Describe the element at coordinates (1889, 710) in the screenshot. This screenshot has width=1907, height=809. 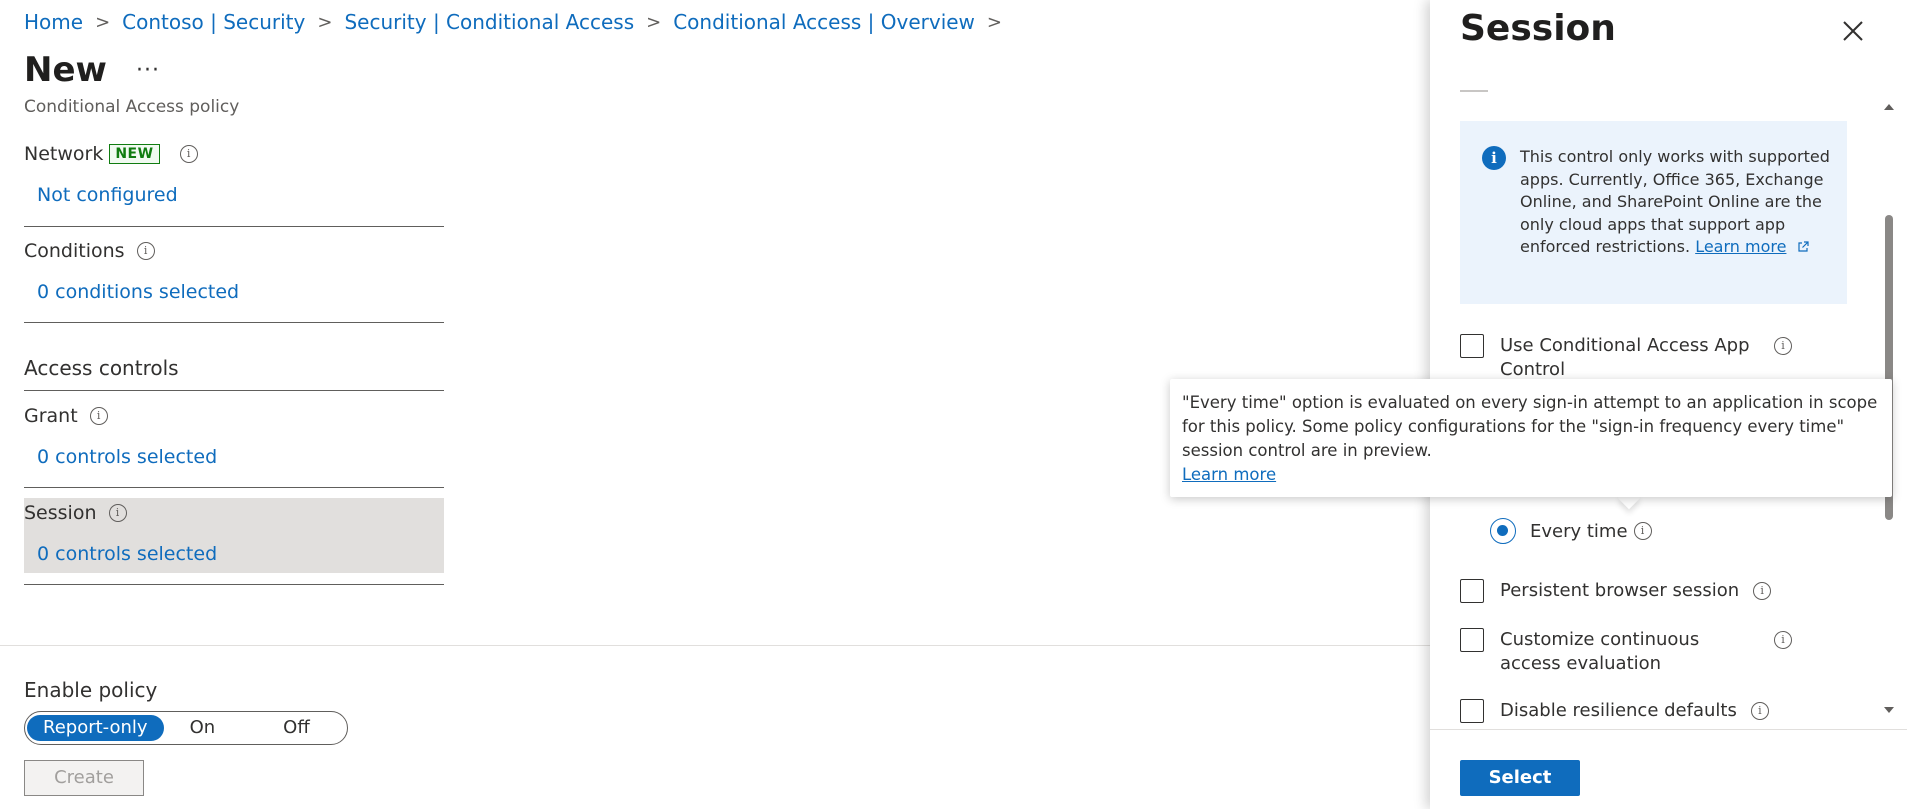
I see `scroll-down-arrow-icon` at that location.